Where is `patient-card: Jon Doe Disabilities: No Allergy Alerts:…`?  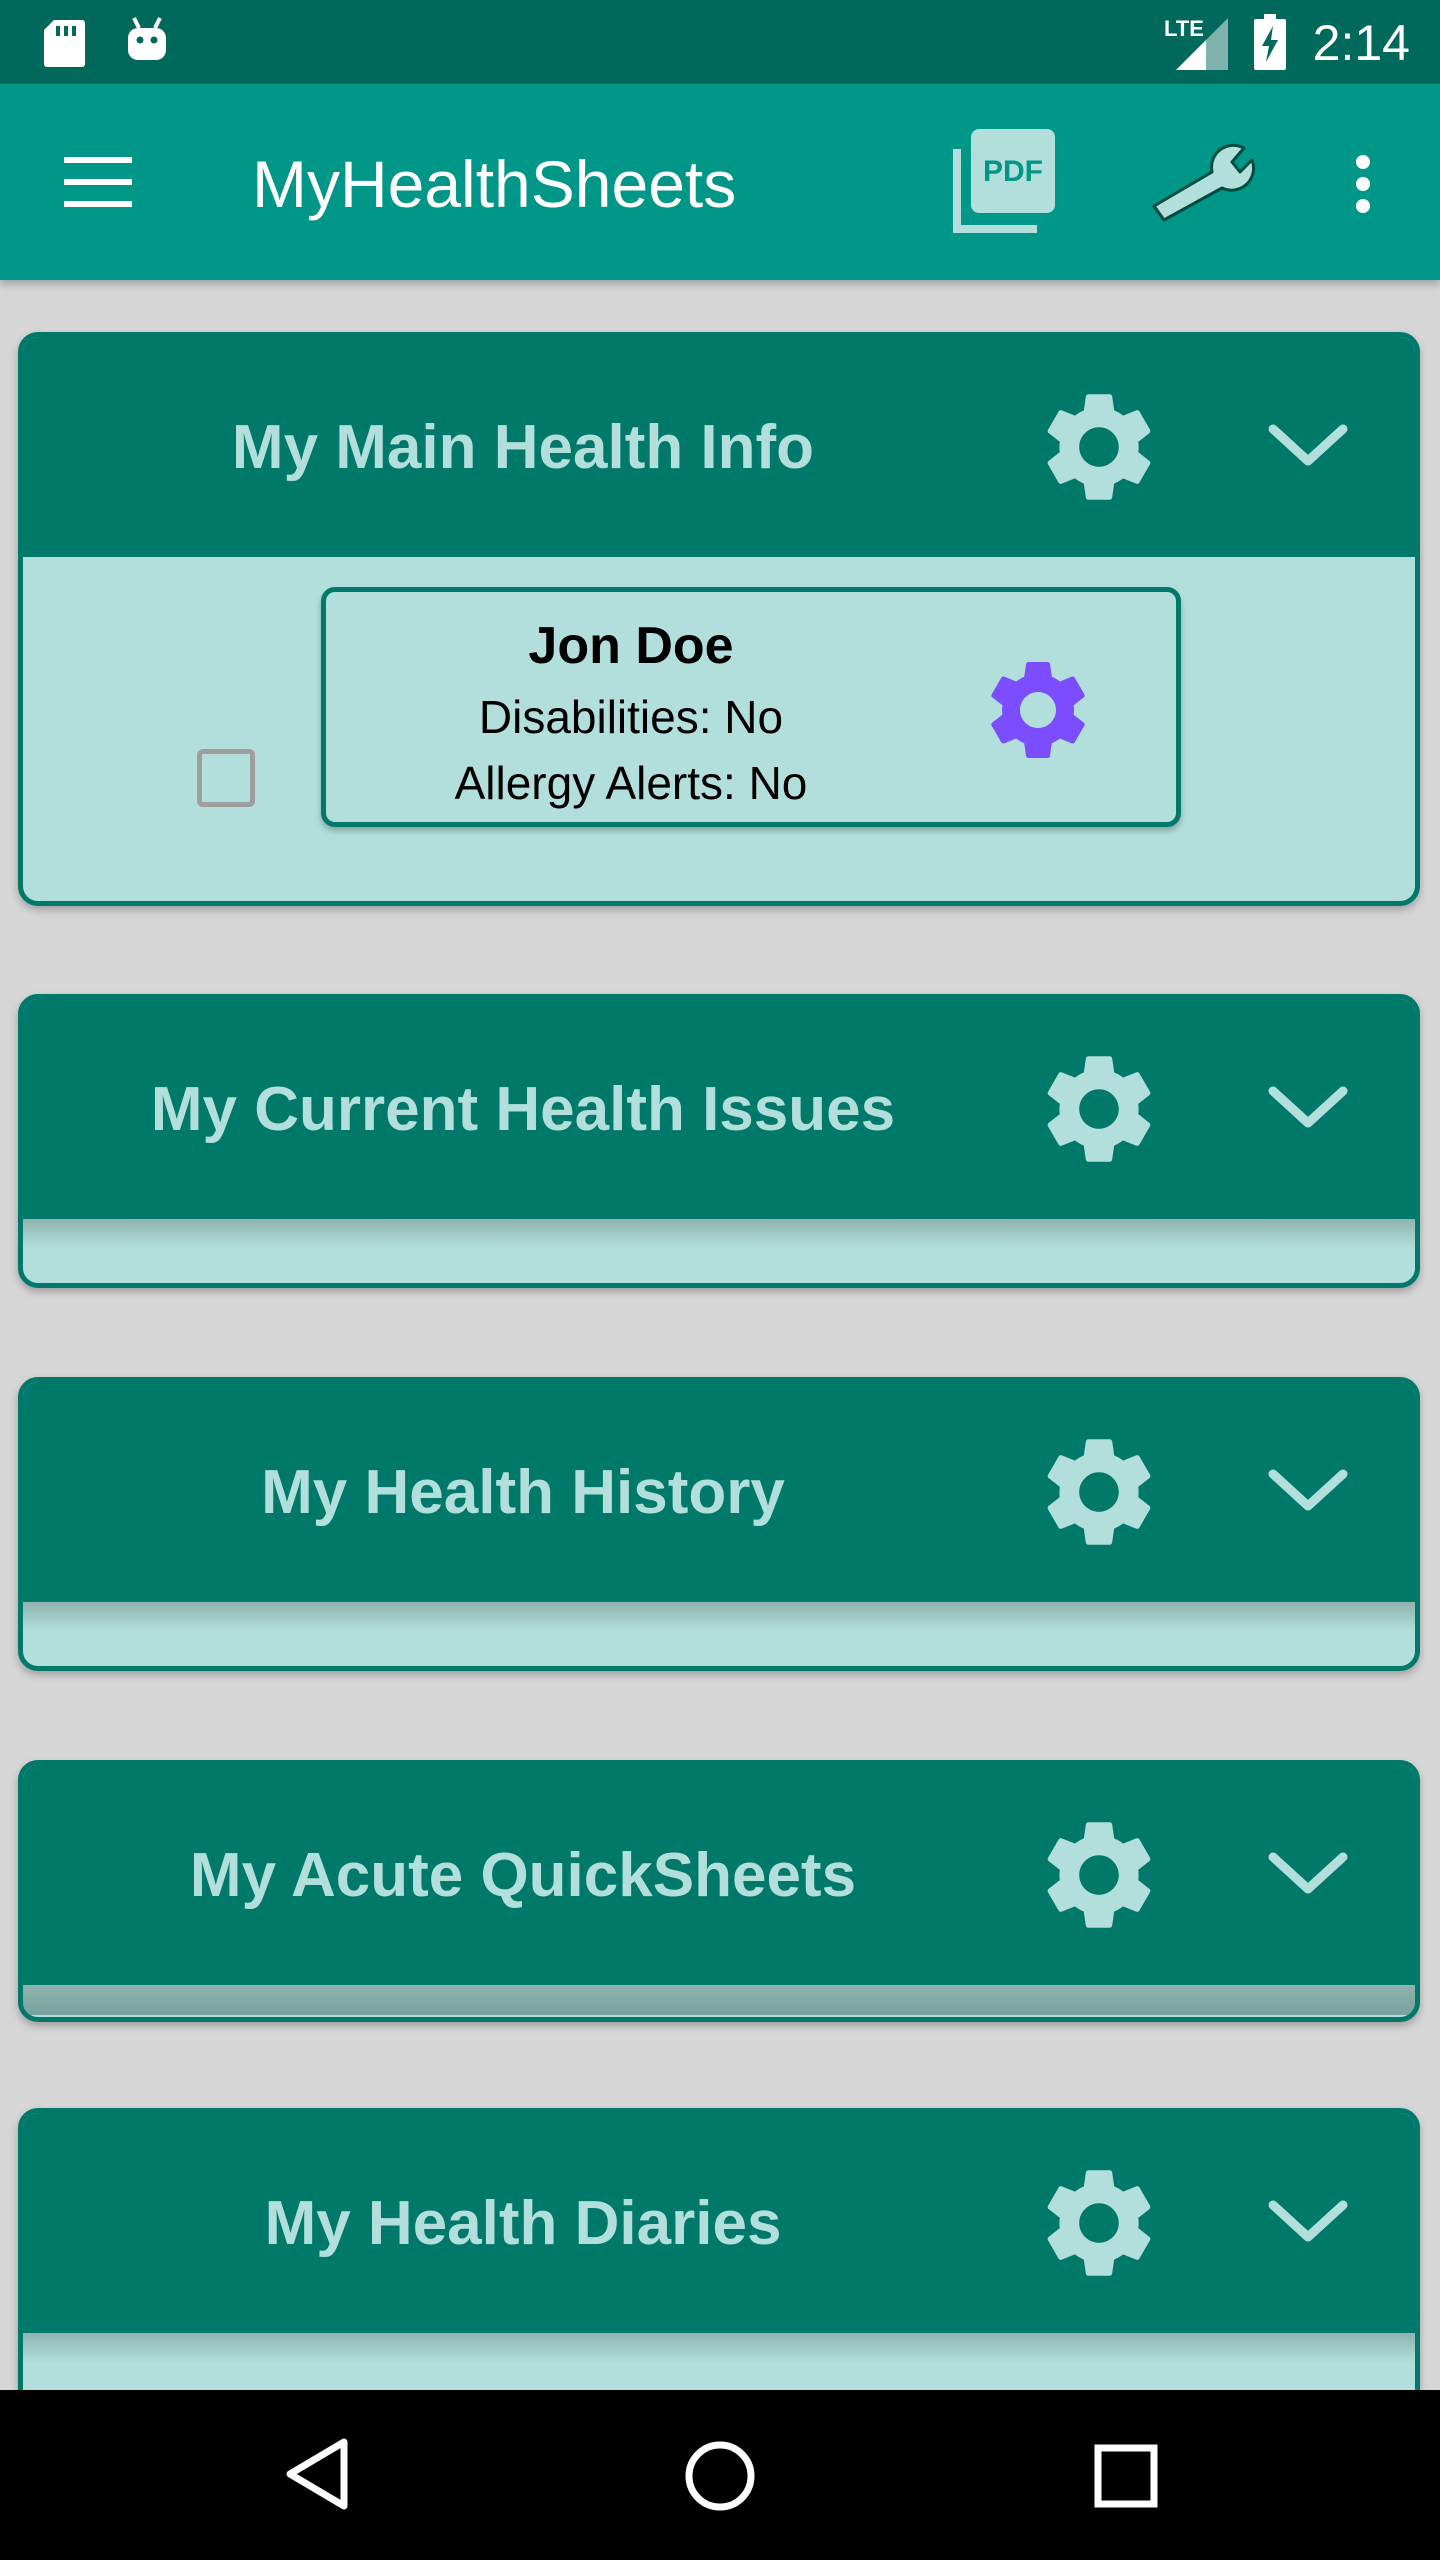
patient-card: Jon Doe Disabilities: No Allergy Alerts:… is located at coordinates (751, 707).